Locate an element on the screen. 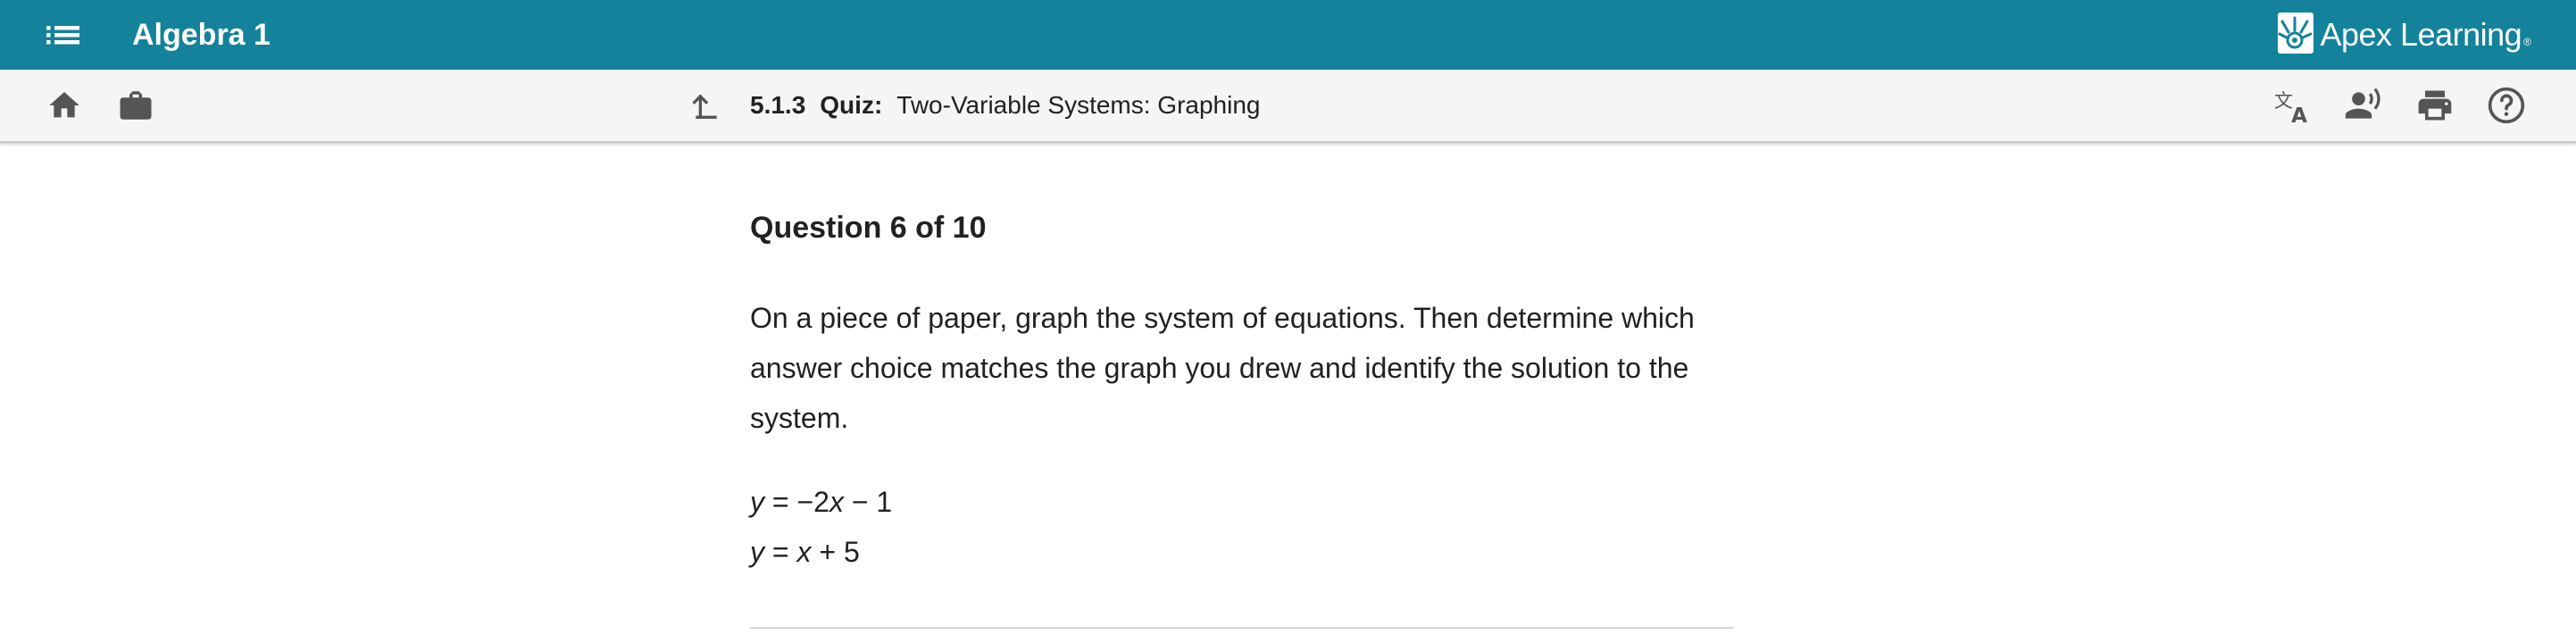 This screenshot has width=2576, height=643. equation-1-var: x is located at coordinates (836, 502).